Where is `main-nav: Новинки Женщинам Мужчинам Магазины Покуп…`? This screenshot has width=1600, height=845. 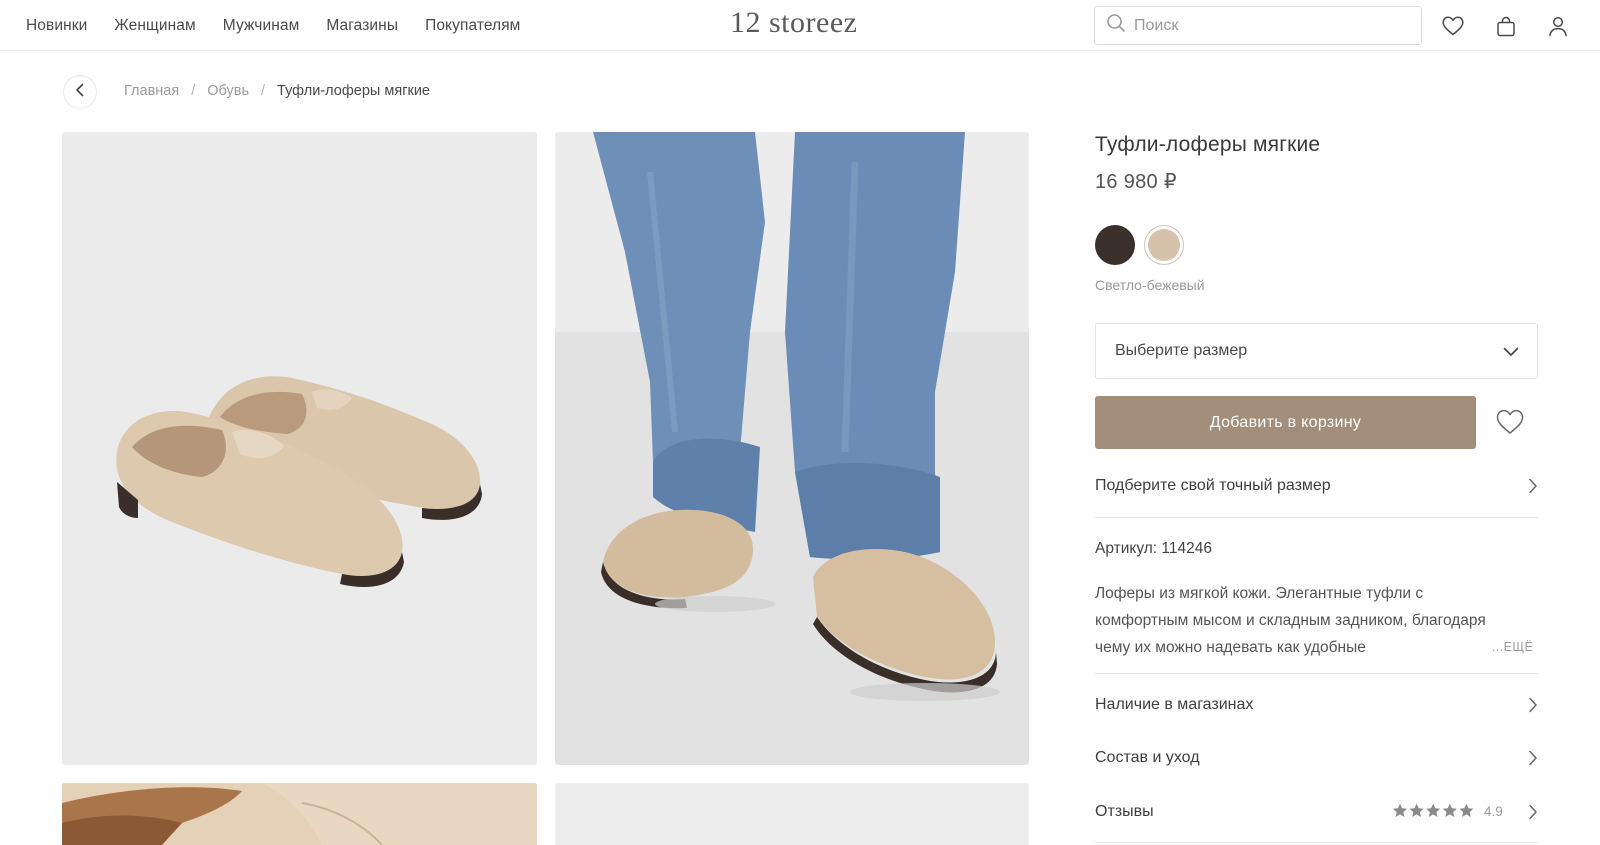 main-nav: Новинки Женщинам Мужчинам Магазины Покуп… is located at coordinates (286, 25).